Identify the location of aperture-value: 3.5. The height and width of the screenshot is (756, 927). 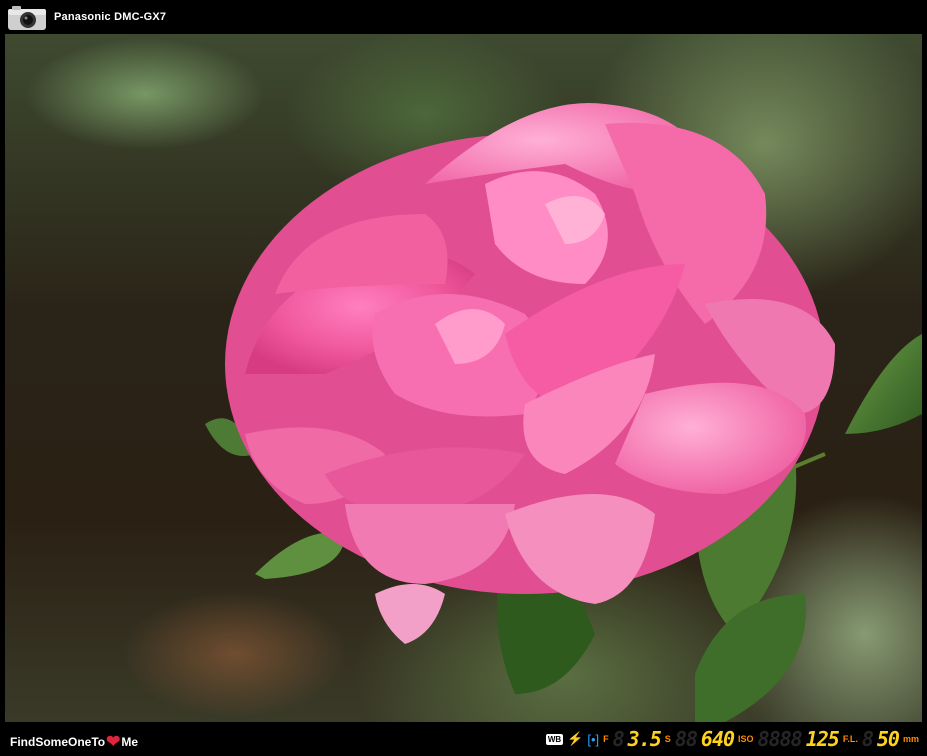
(644, 739).